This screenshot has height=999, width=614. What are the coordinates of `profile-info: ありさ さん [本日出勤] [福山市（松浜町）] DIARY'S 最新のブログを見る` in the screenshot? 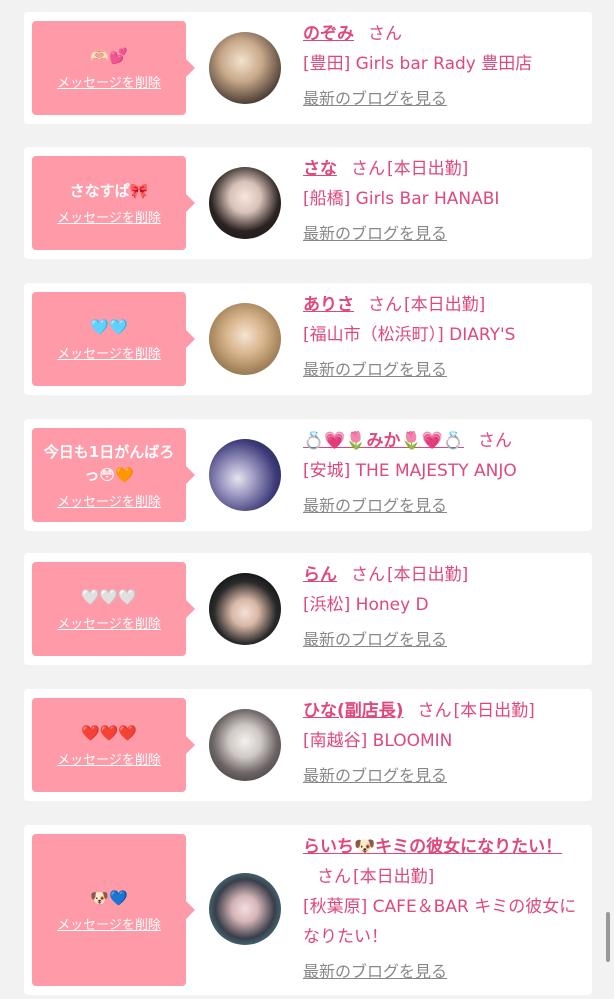 It's located at (443, 335).